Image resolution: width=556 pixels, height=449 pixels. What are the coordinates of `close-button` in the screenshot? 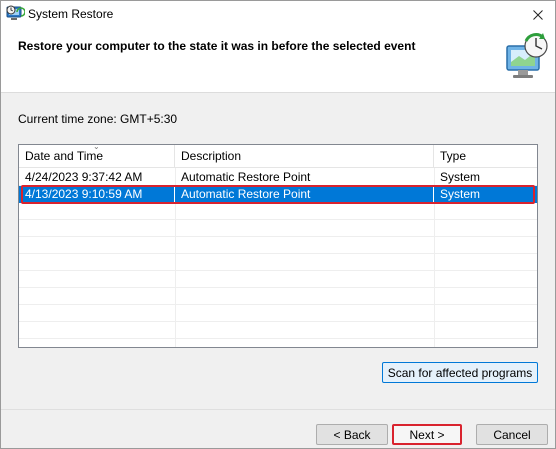 It's located at (538, 14).